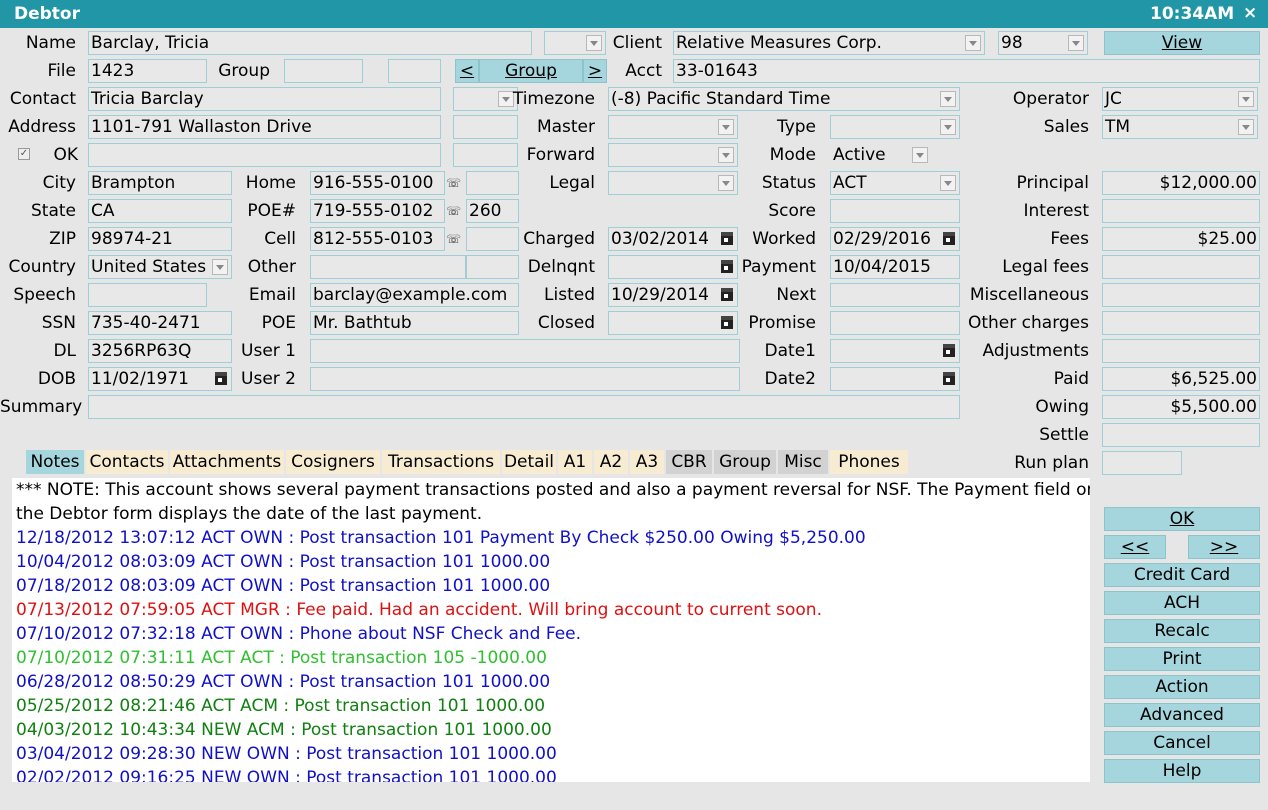  Describe the element at coordinates (1181, 211) in the screenshot. I see `interest-field` at that location.